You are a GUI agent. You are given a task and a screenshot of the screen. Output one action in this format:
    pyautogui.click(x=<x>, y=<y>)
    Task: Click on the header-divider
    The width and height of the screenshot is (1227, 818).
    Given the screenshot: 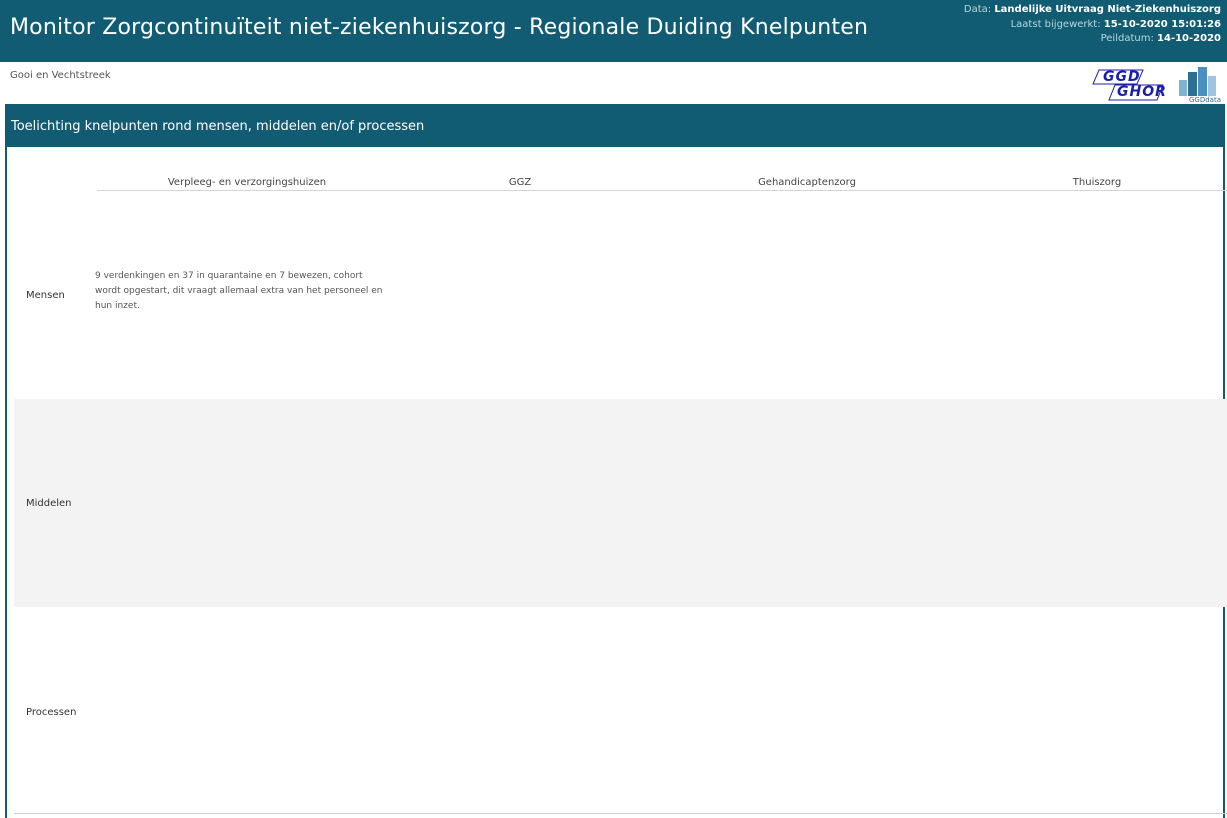 What is the action you would take?
    pyautogui.click(x=662, y=190)
    